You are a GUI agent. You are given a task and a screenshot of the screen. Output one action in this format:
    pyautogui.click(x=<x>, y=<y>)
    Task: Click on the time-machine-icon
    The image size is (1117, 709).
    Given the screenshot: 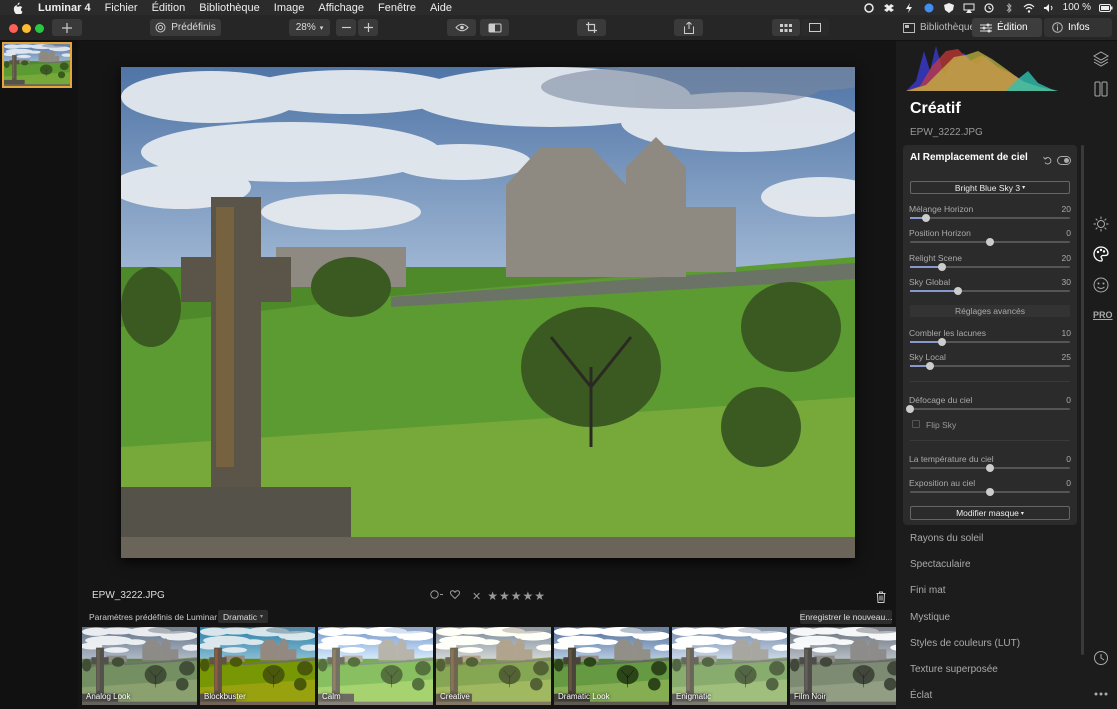 What is the action you would take?
    pyautogui.click(x=989, y=7)
    